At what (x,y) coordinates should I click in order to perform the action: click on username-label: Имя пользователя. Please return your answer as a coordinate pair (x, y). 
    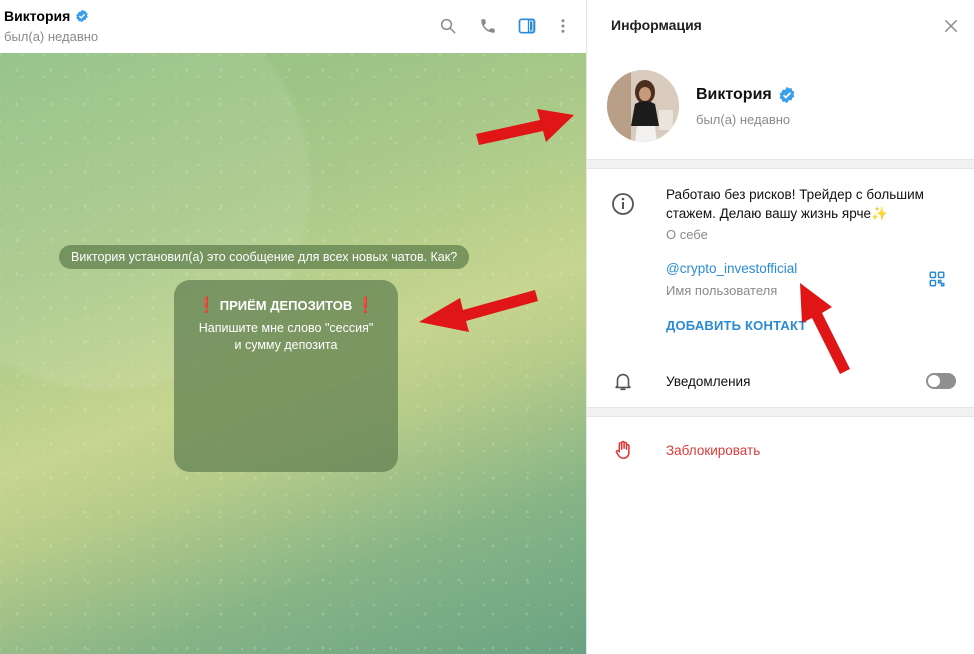
    Looking at the image, I should click on (722, 290).